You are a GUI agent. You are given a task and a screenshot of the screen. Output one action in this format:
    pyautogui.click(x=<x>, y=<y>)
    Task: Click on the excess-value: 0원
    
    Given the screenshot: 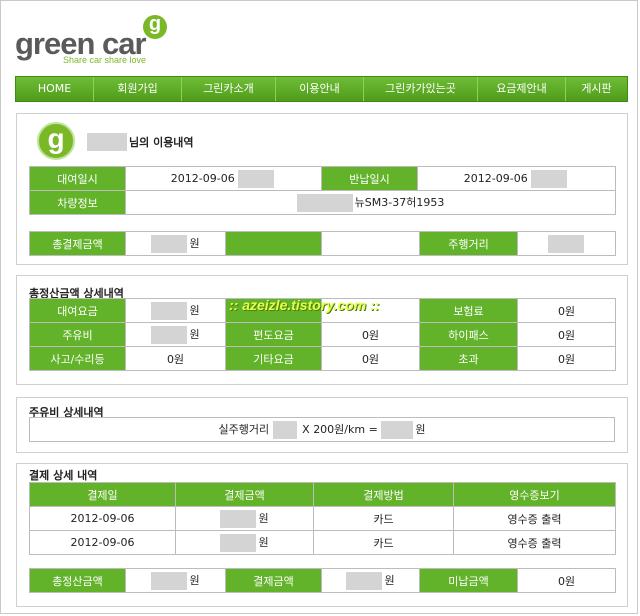 What is the action you would take?
    pyautogui.click(x=566, y=358)
    